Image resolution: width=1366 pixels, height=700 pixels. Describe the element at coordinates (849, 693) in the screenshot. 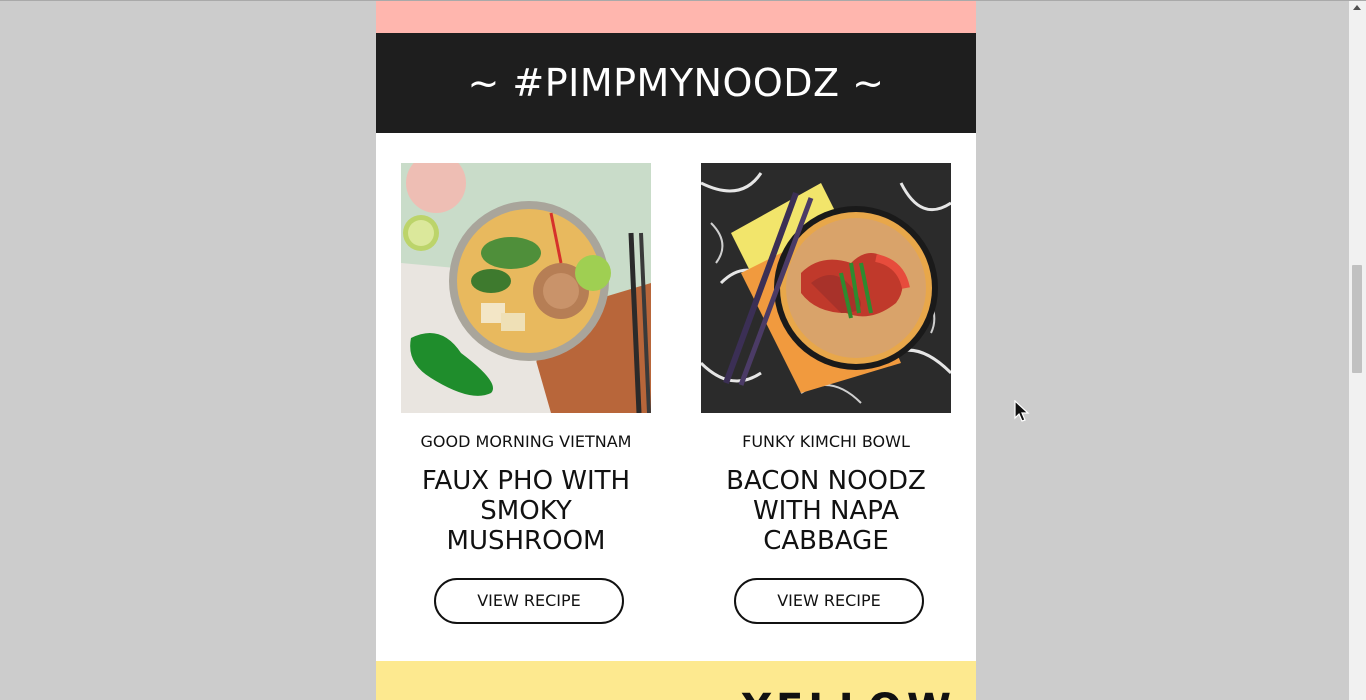

I see `yellow-section-title: YELLOW` at that location.